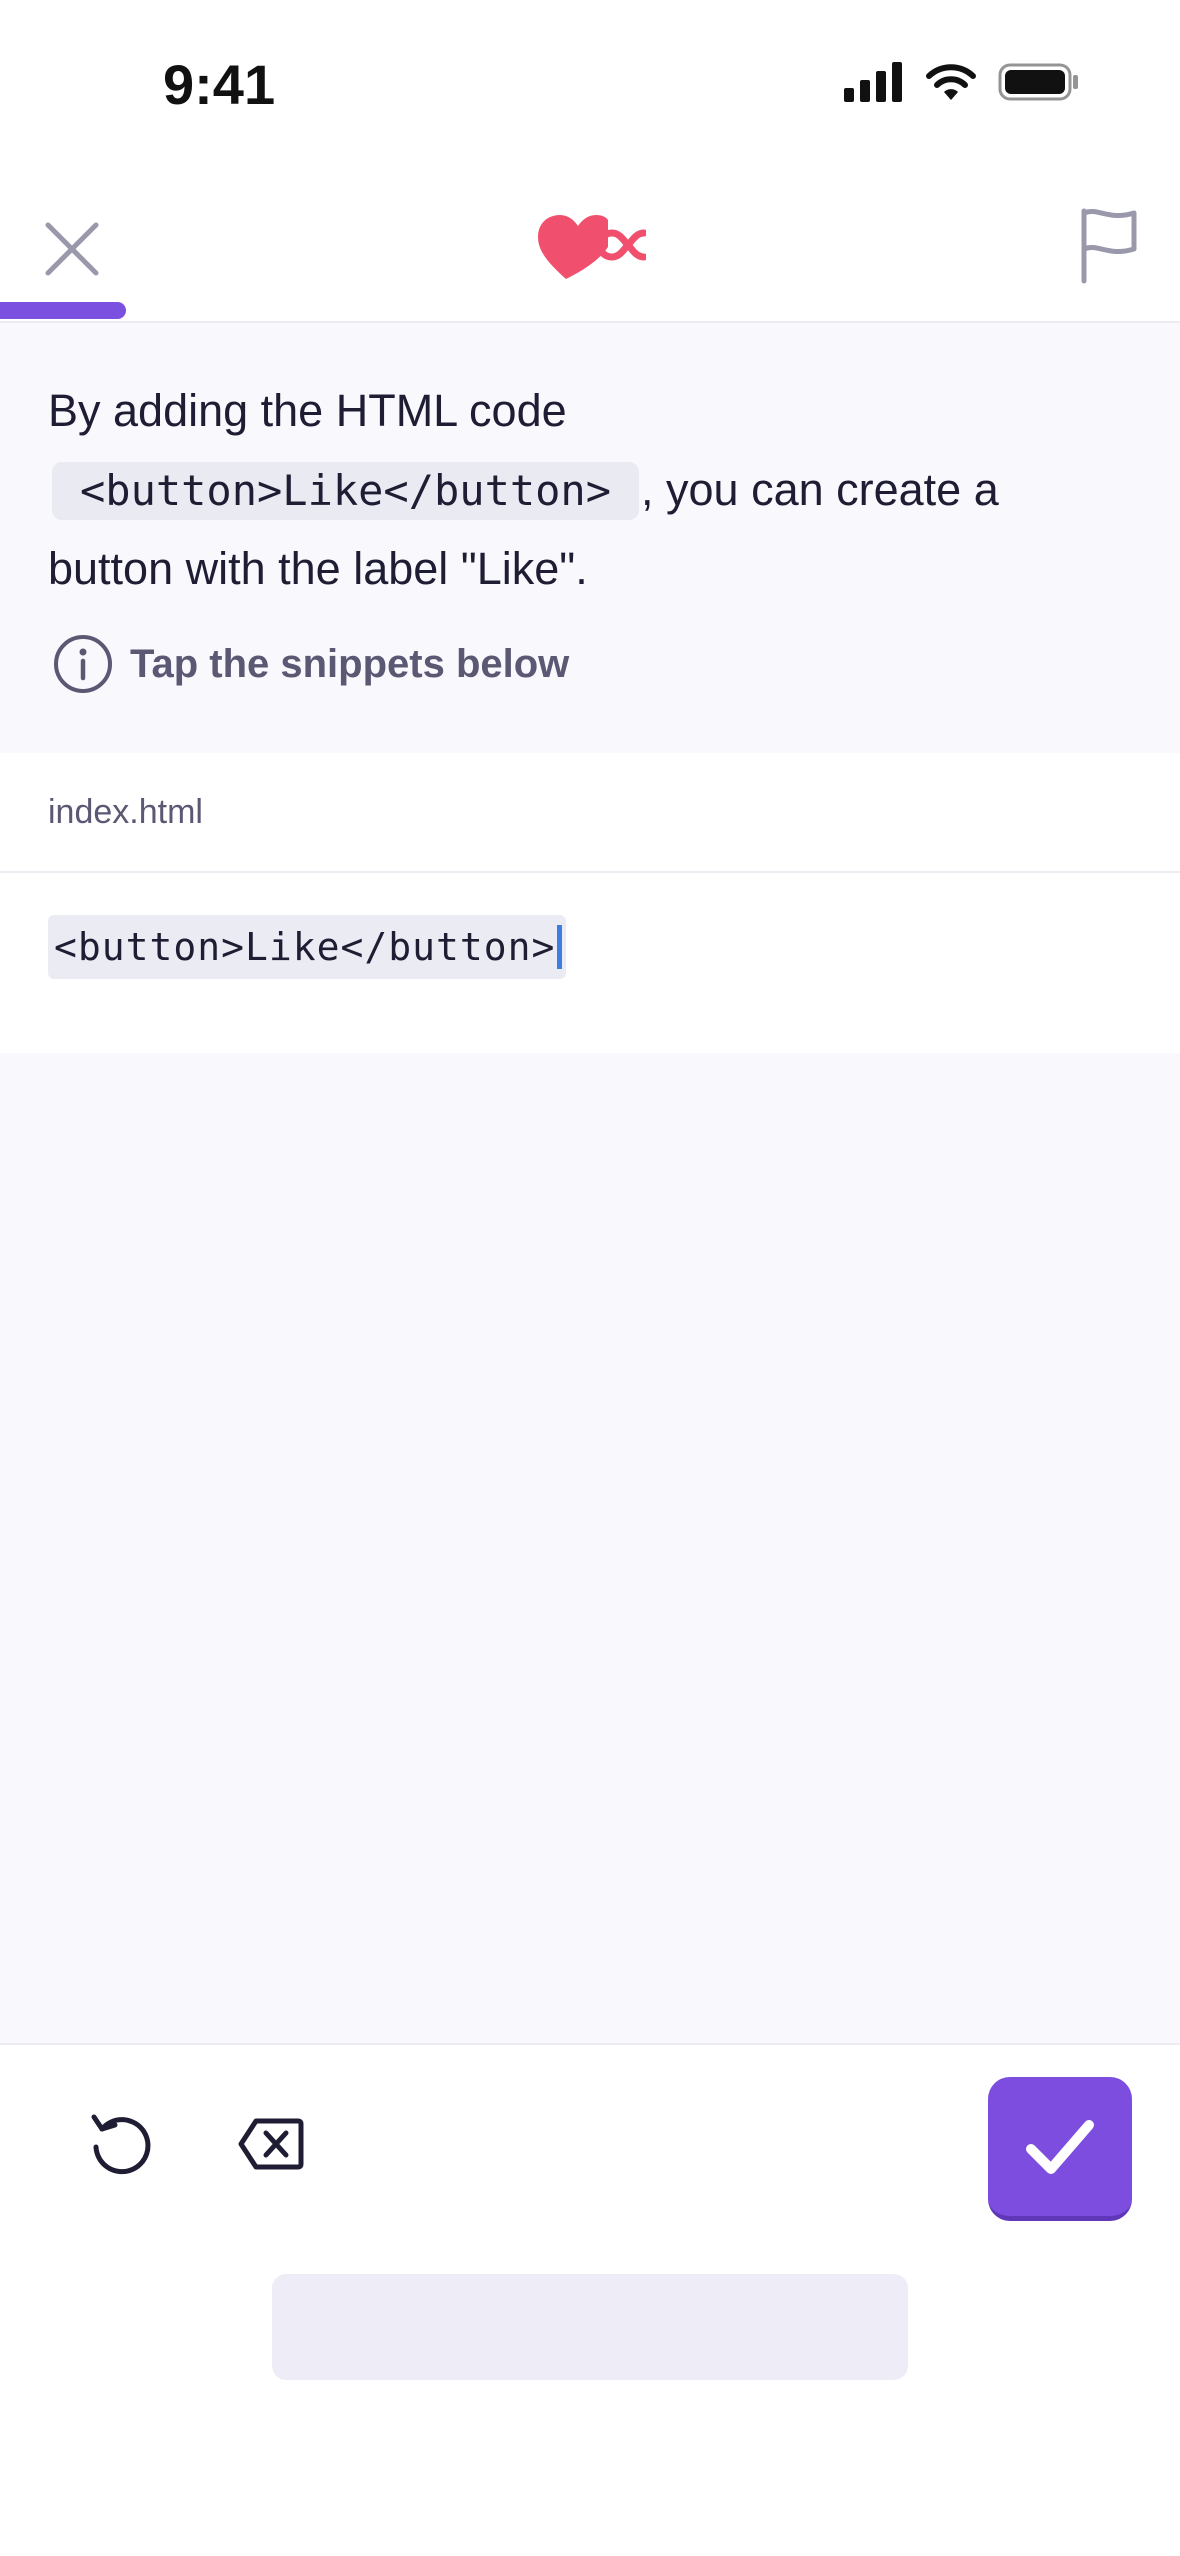 This screenshot has height=2556, width=1180. Describe the element at coordinates (346, 491) in the screenshot. I see `inline-code: <button>Like</button>` at that location.